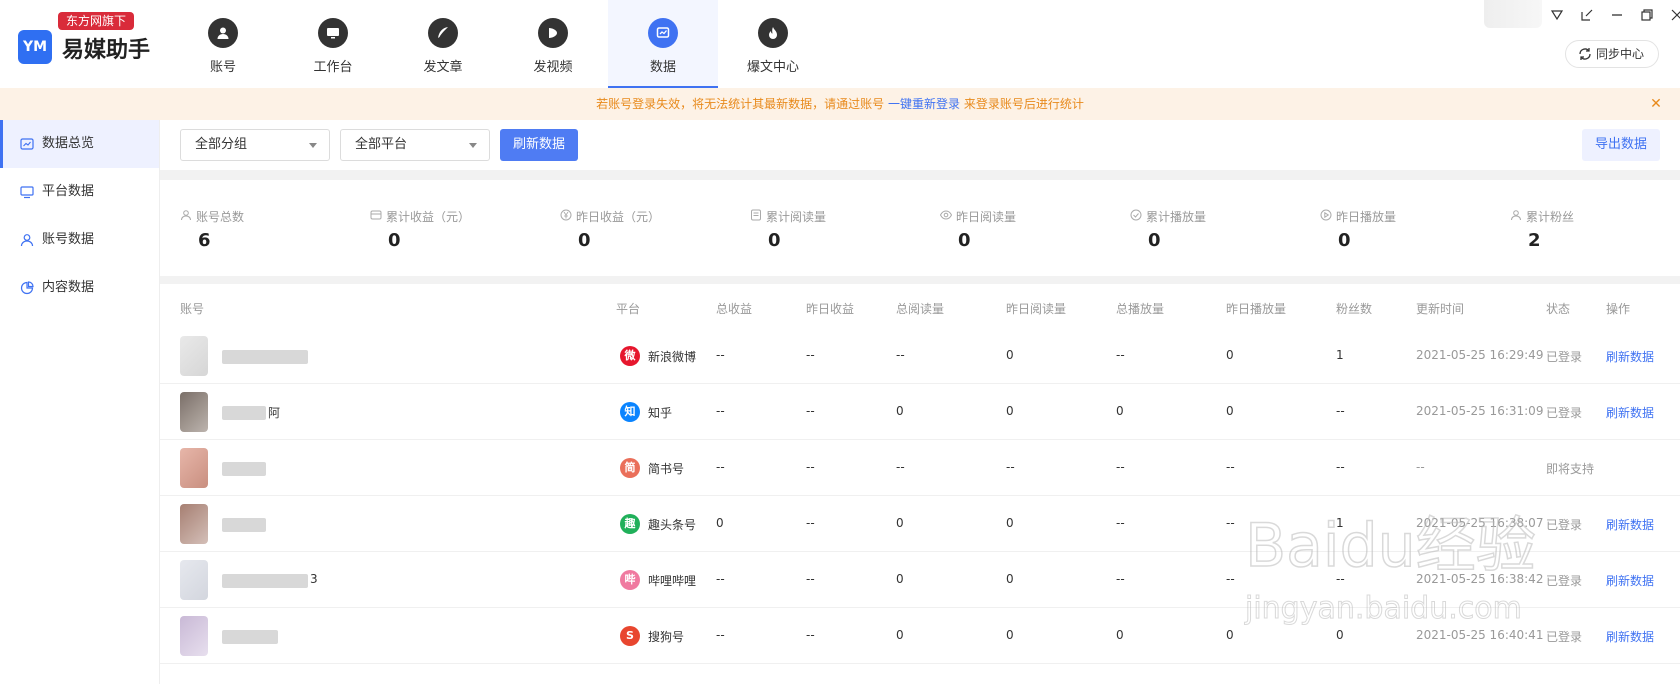 This screenshot has height=684, width=1680. Describe the element at coordinates (986, 217) in the screenshot. I see `stat-label: 昨日阅读量` at that location.